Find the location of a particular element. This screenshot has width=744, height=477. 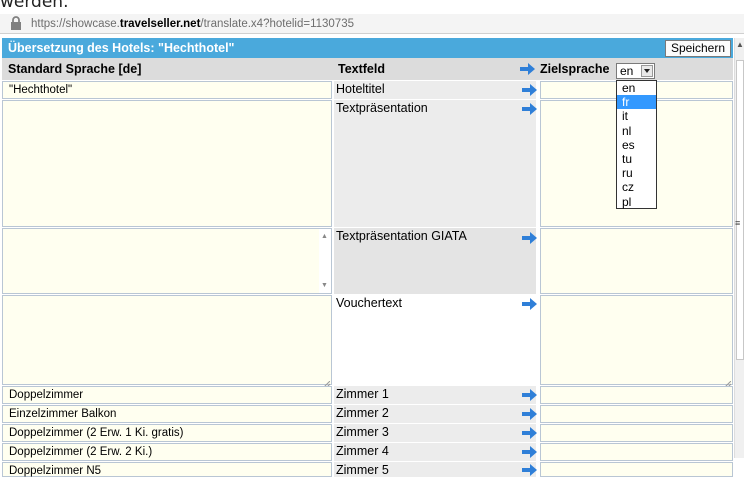

language-option-en: en is located at coordinates (636, 88).